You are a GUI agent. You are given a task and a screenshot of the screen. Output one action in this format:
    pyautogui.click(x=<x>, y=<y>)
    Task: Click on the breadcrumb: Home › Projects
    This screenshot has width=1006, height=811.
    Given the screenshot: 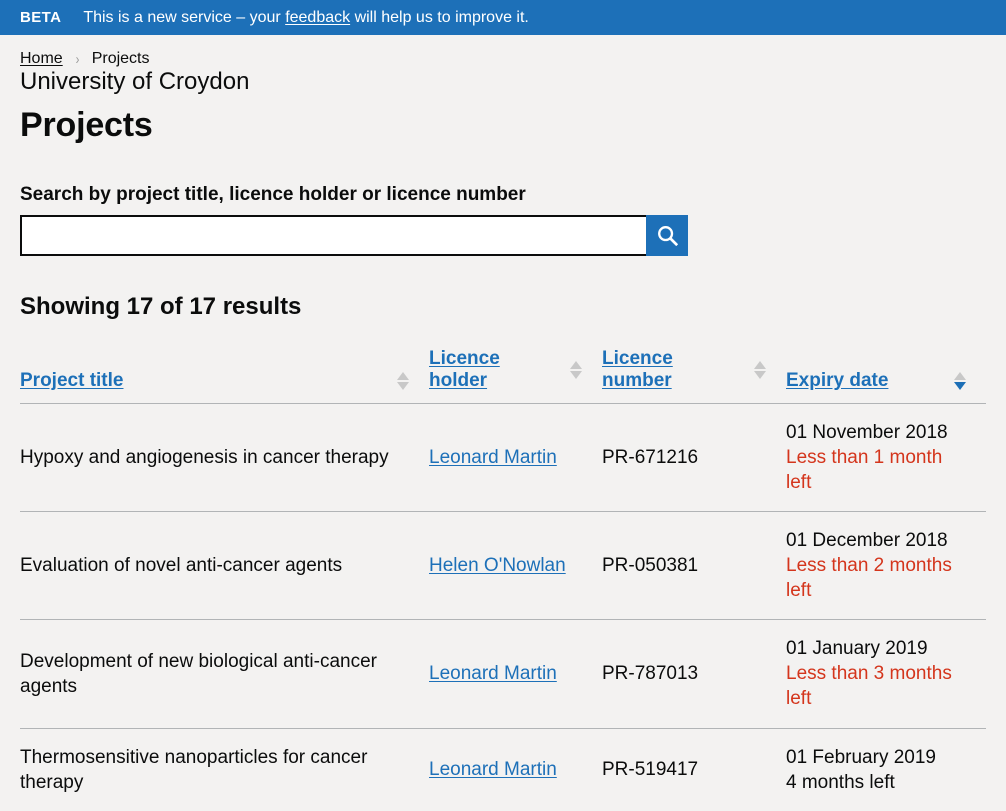 What is the action you would take?
    pyautogui.click(x=503, y=52)
    